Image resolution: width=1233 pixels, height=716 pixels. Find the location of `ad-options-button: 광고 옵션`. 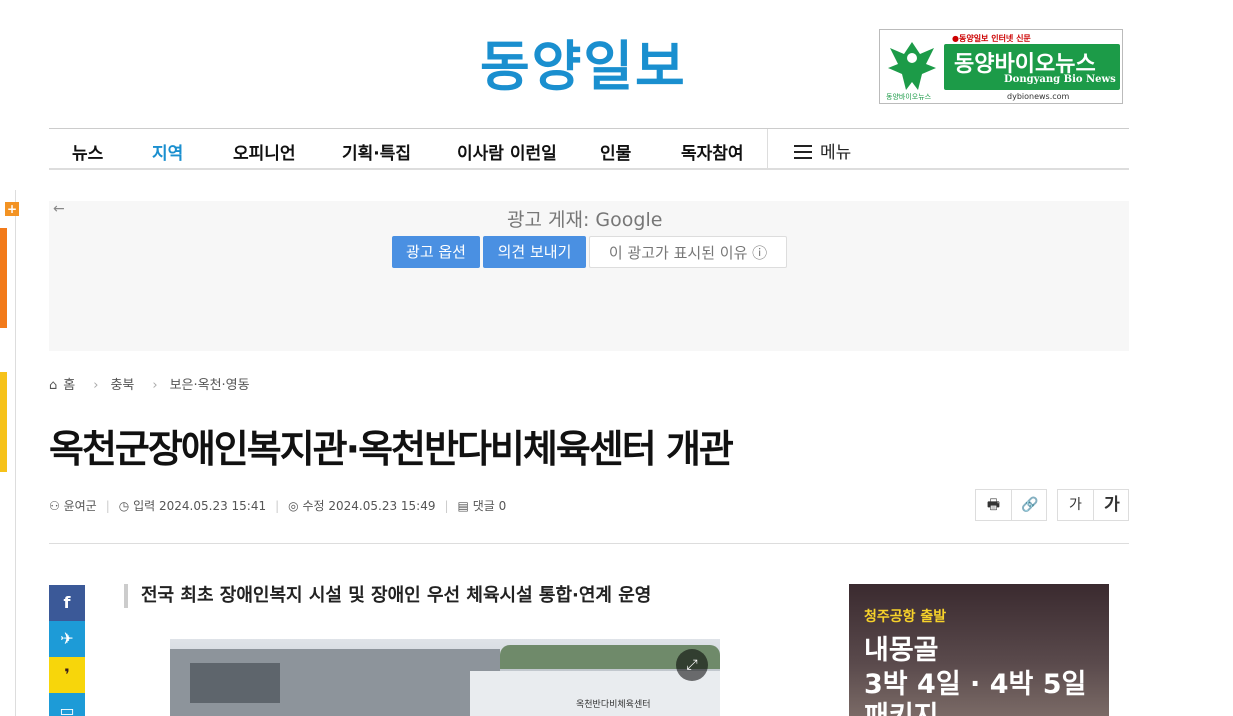

ad-options-button: 광고 옵션 is located at coordinates (436, 252).